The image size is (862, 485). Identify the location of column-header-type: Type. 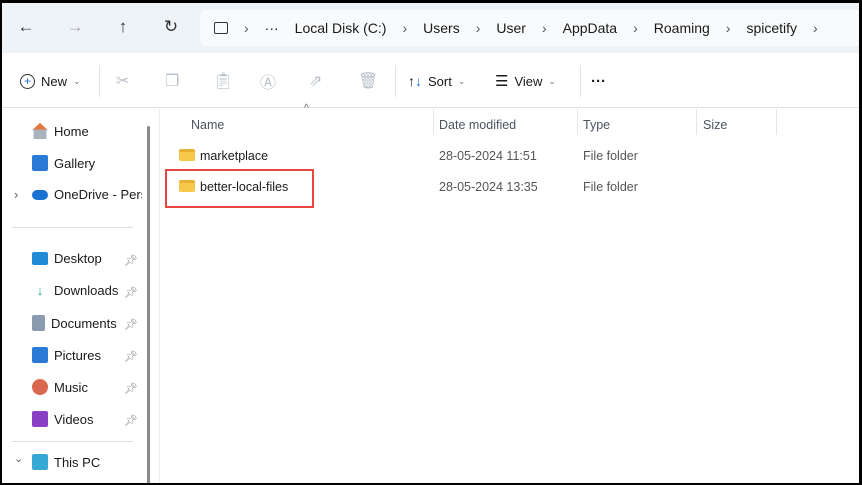
(596, 125).